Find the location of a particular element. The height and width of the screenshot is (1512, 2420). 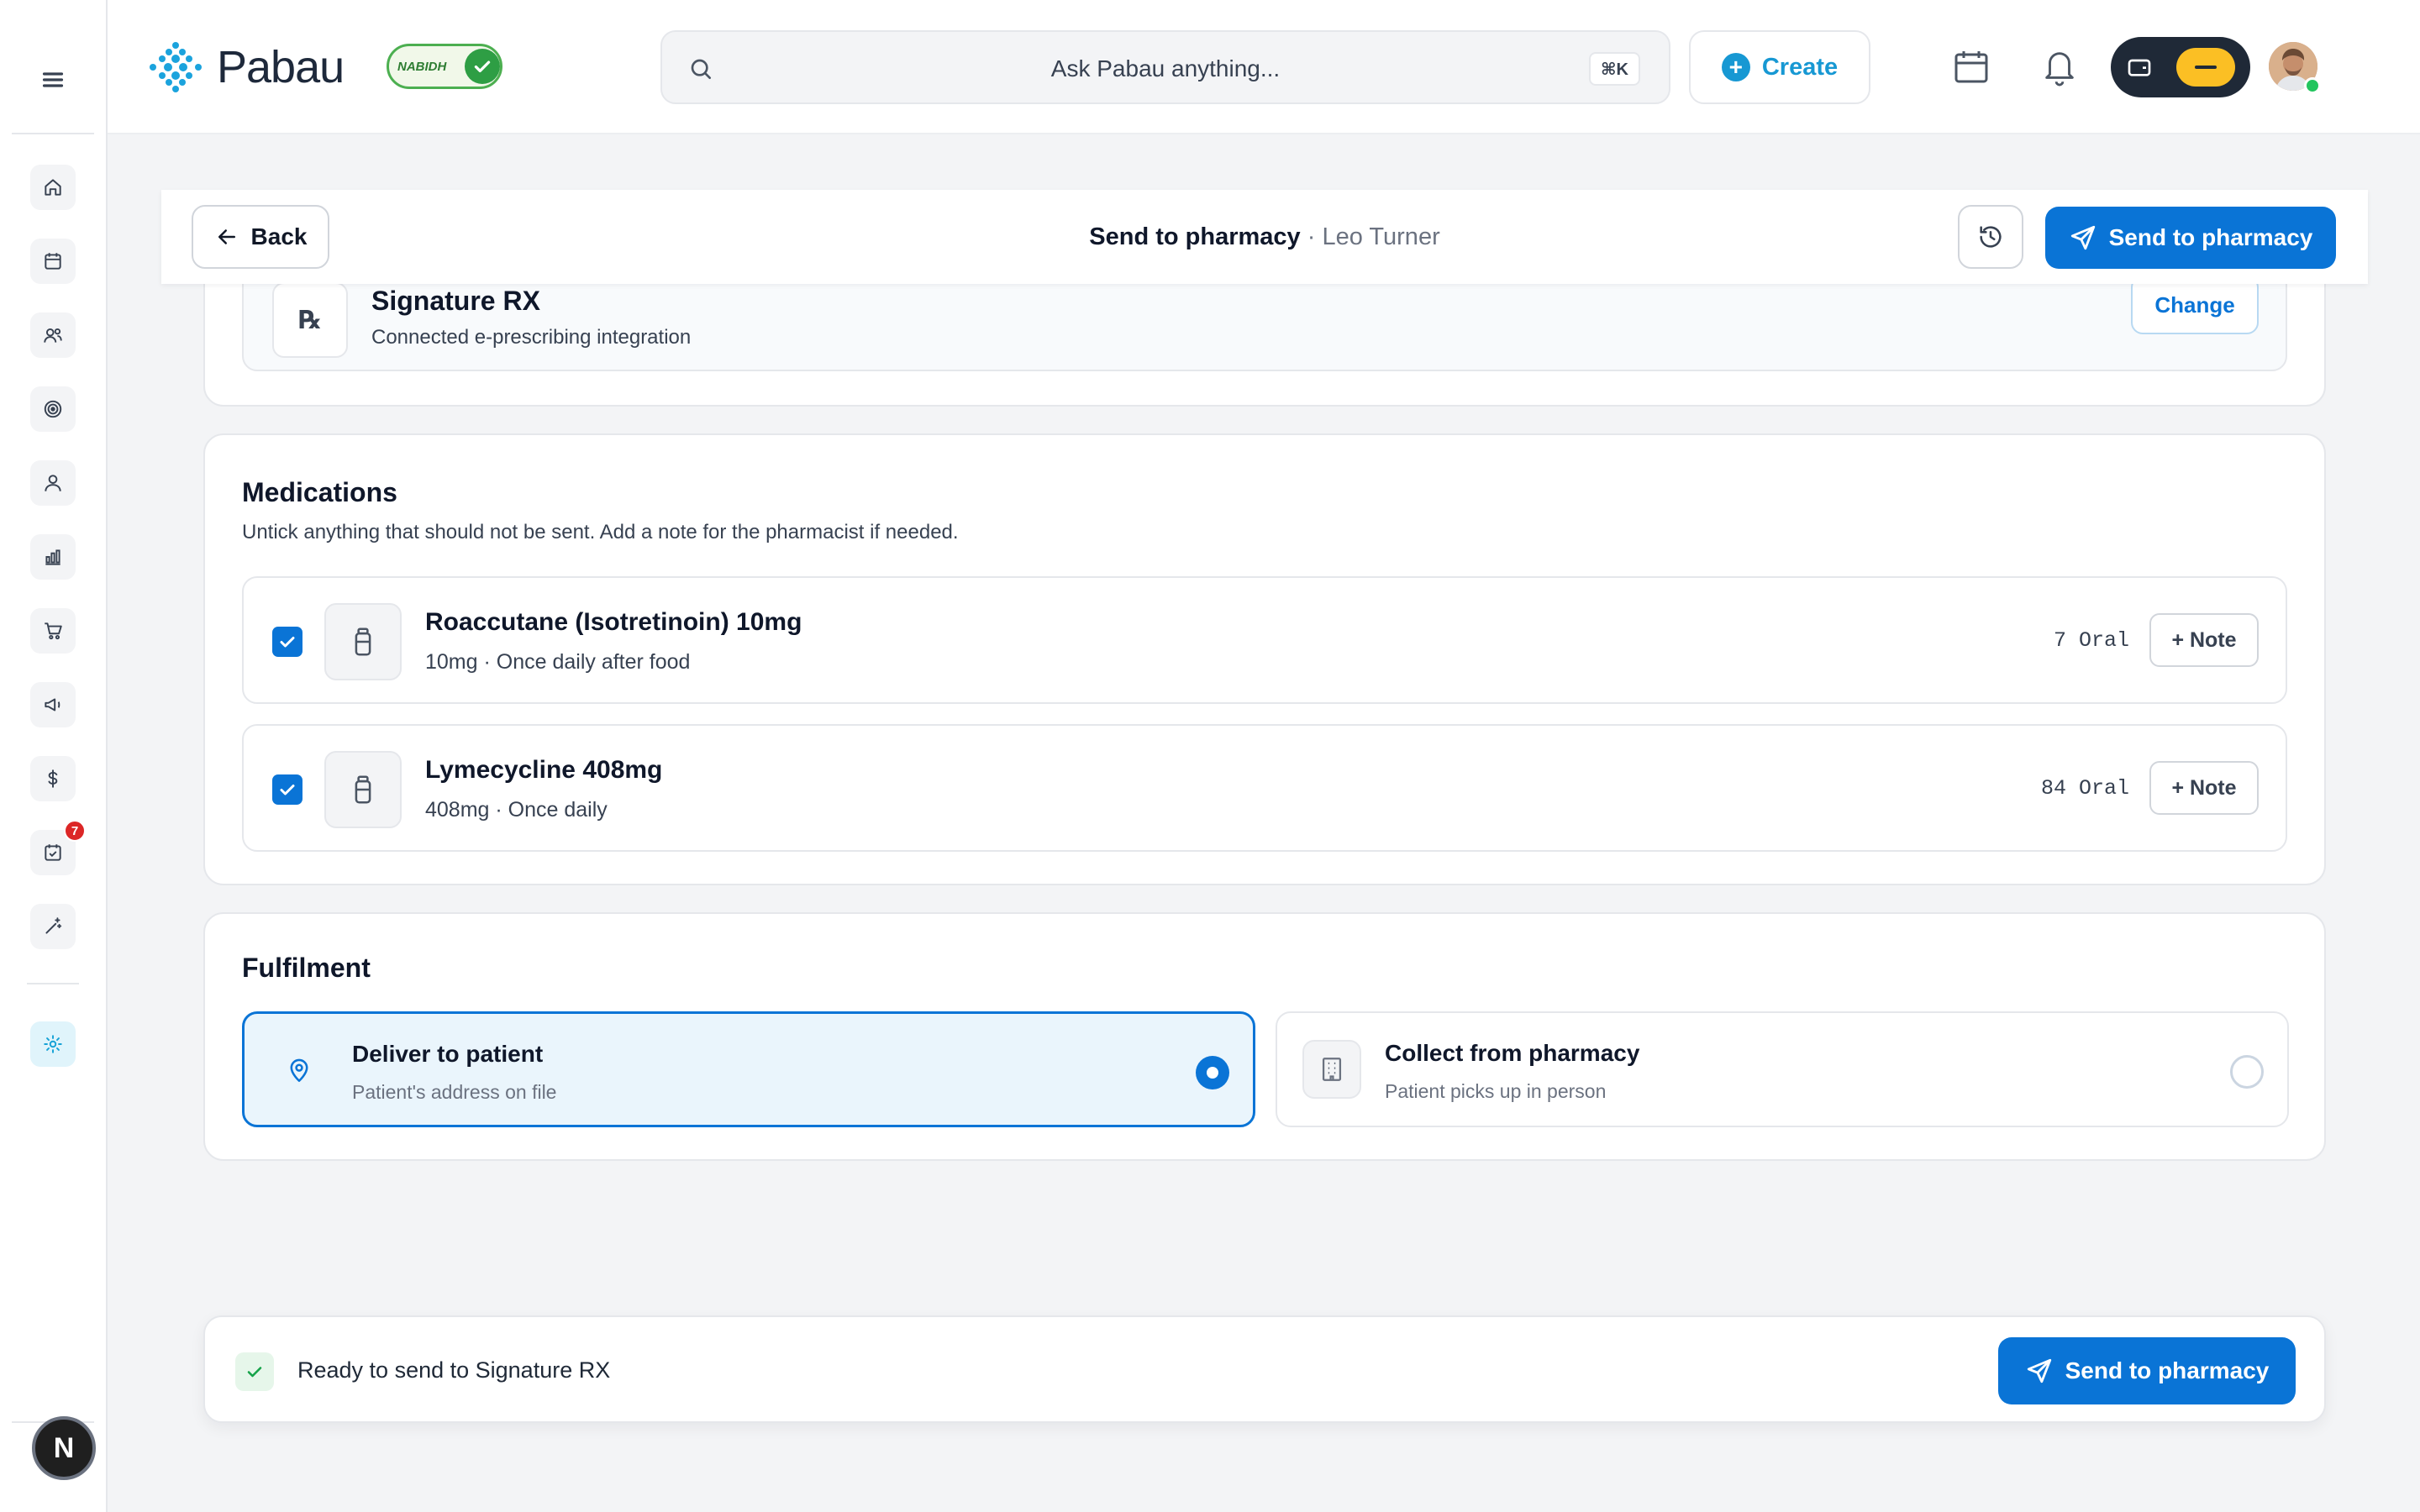

sidebar-item-settings is located at coordinates (53, 1044).